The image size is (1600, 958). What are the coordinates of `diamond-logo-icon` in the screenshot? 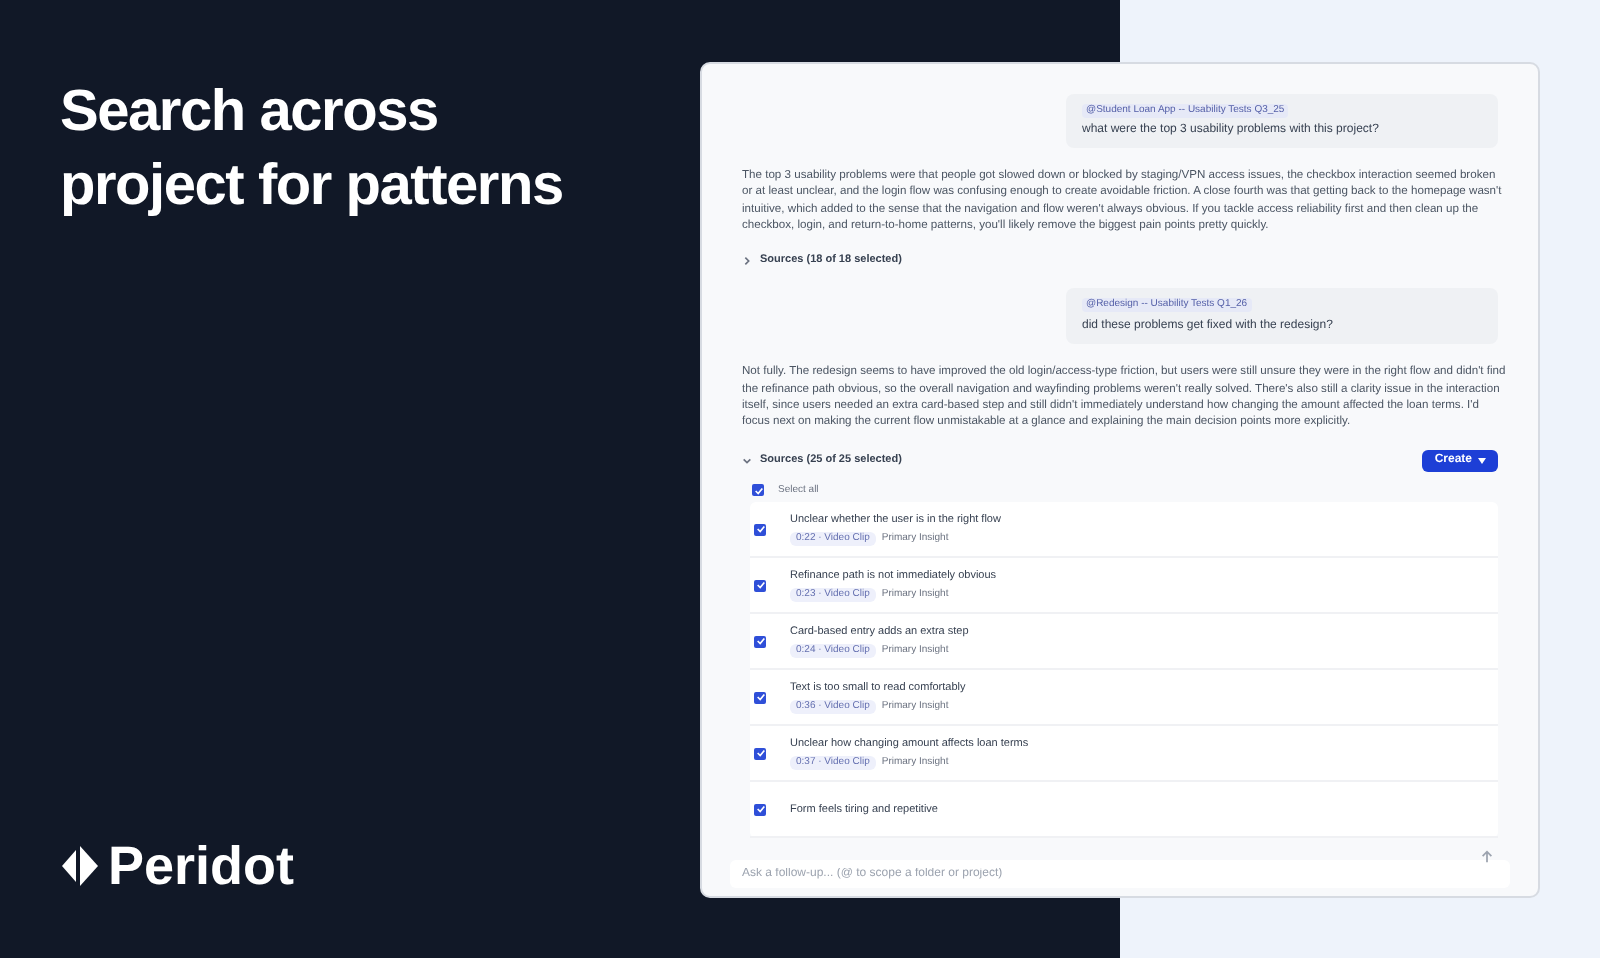 It's located at (80, 866).